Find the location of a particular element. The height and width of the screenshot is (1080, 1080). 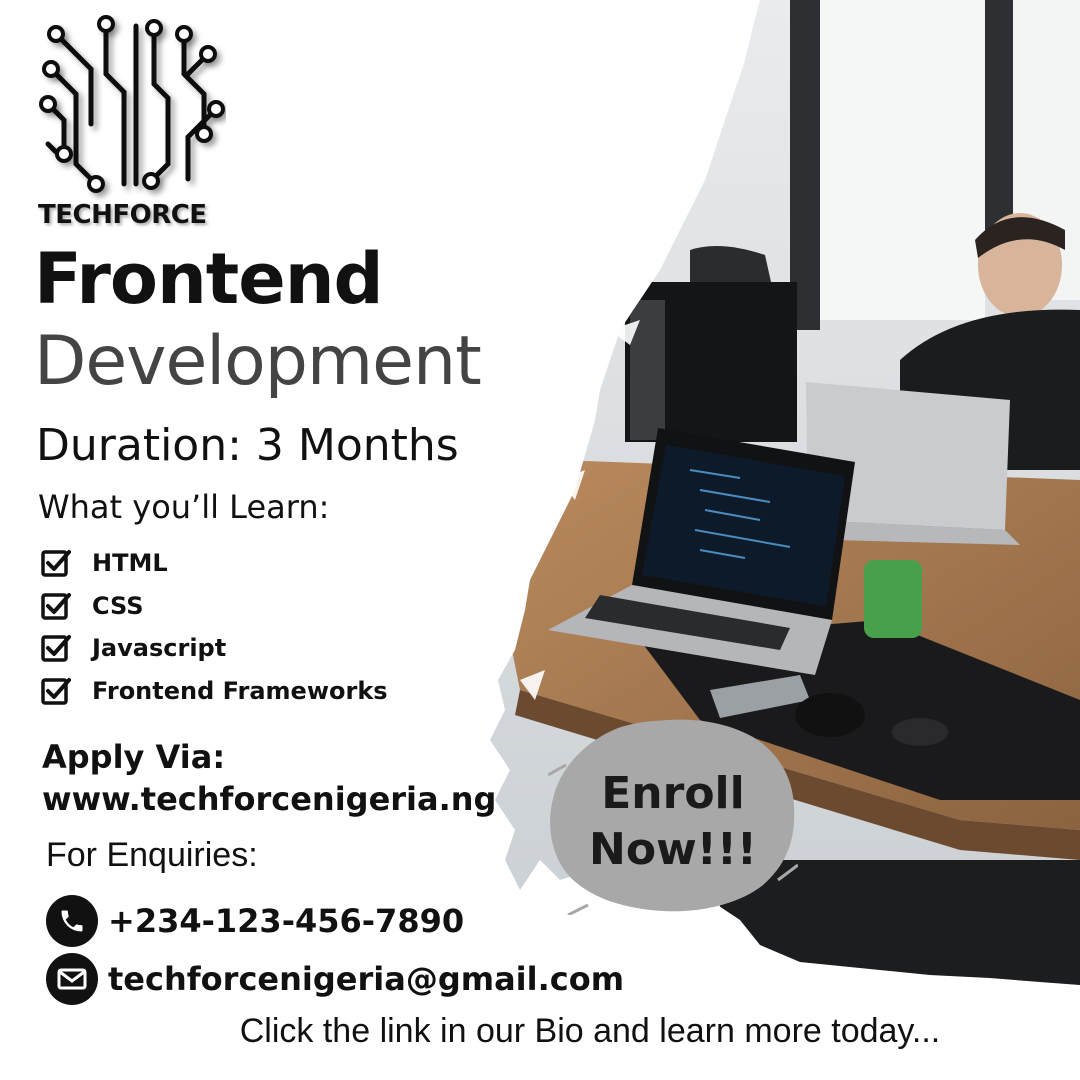

phone-contact: +234-123-456-7890 is located at coordinates (255, 921).